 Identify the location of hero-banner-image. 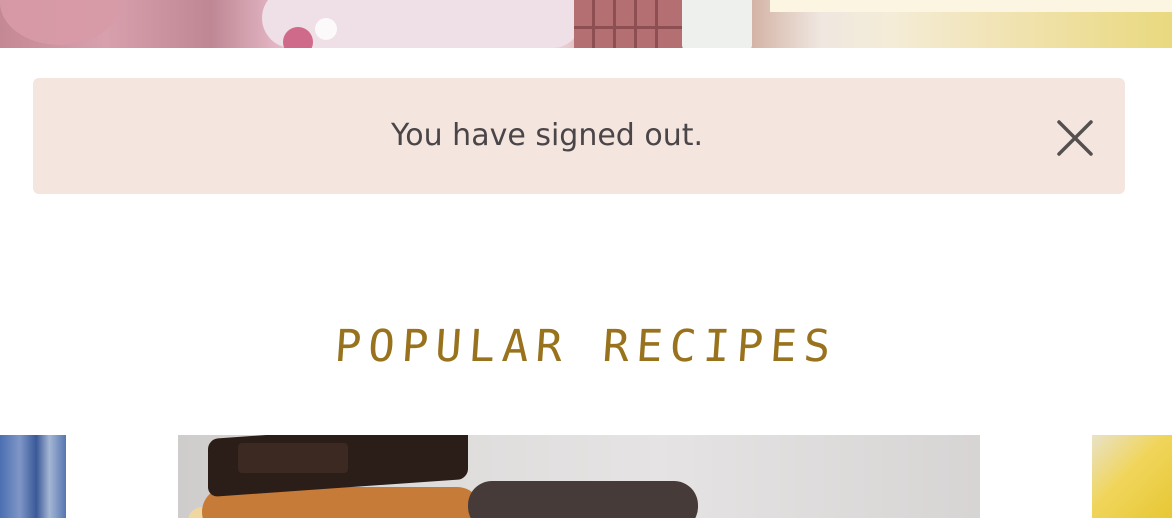
(586, 24).